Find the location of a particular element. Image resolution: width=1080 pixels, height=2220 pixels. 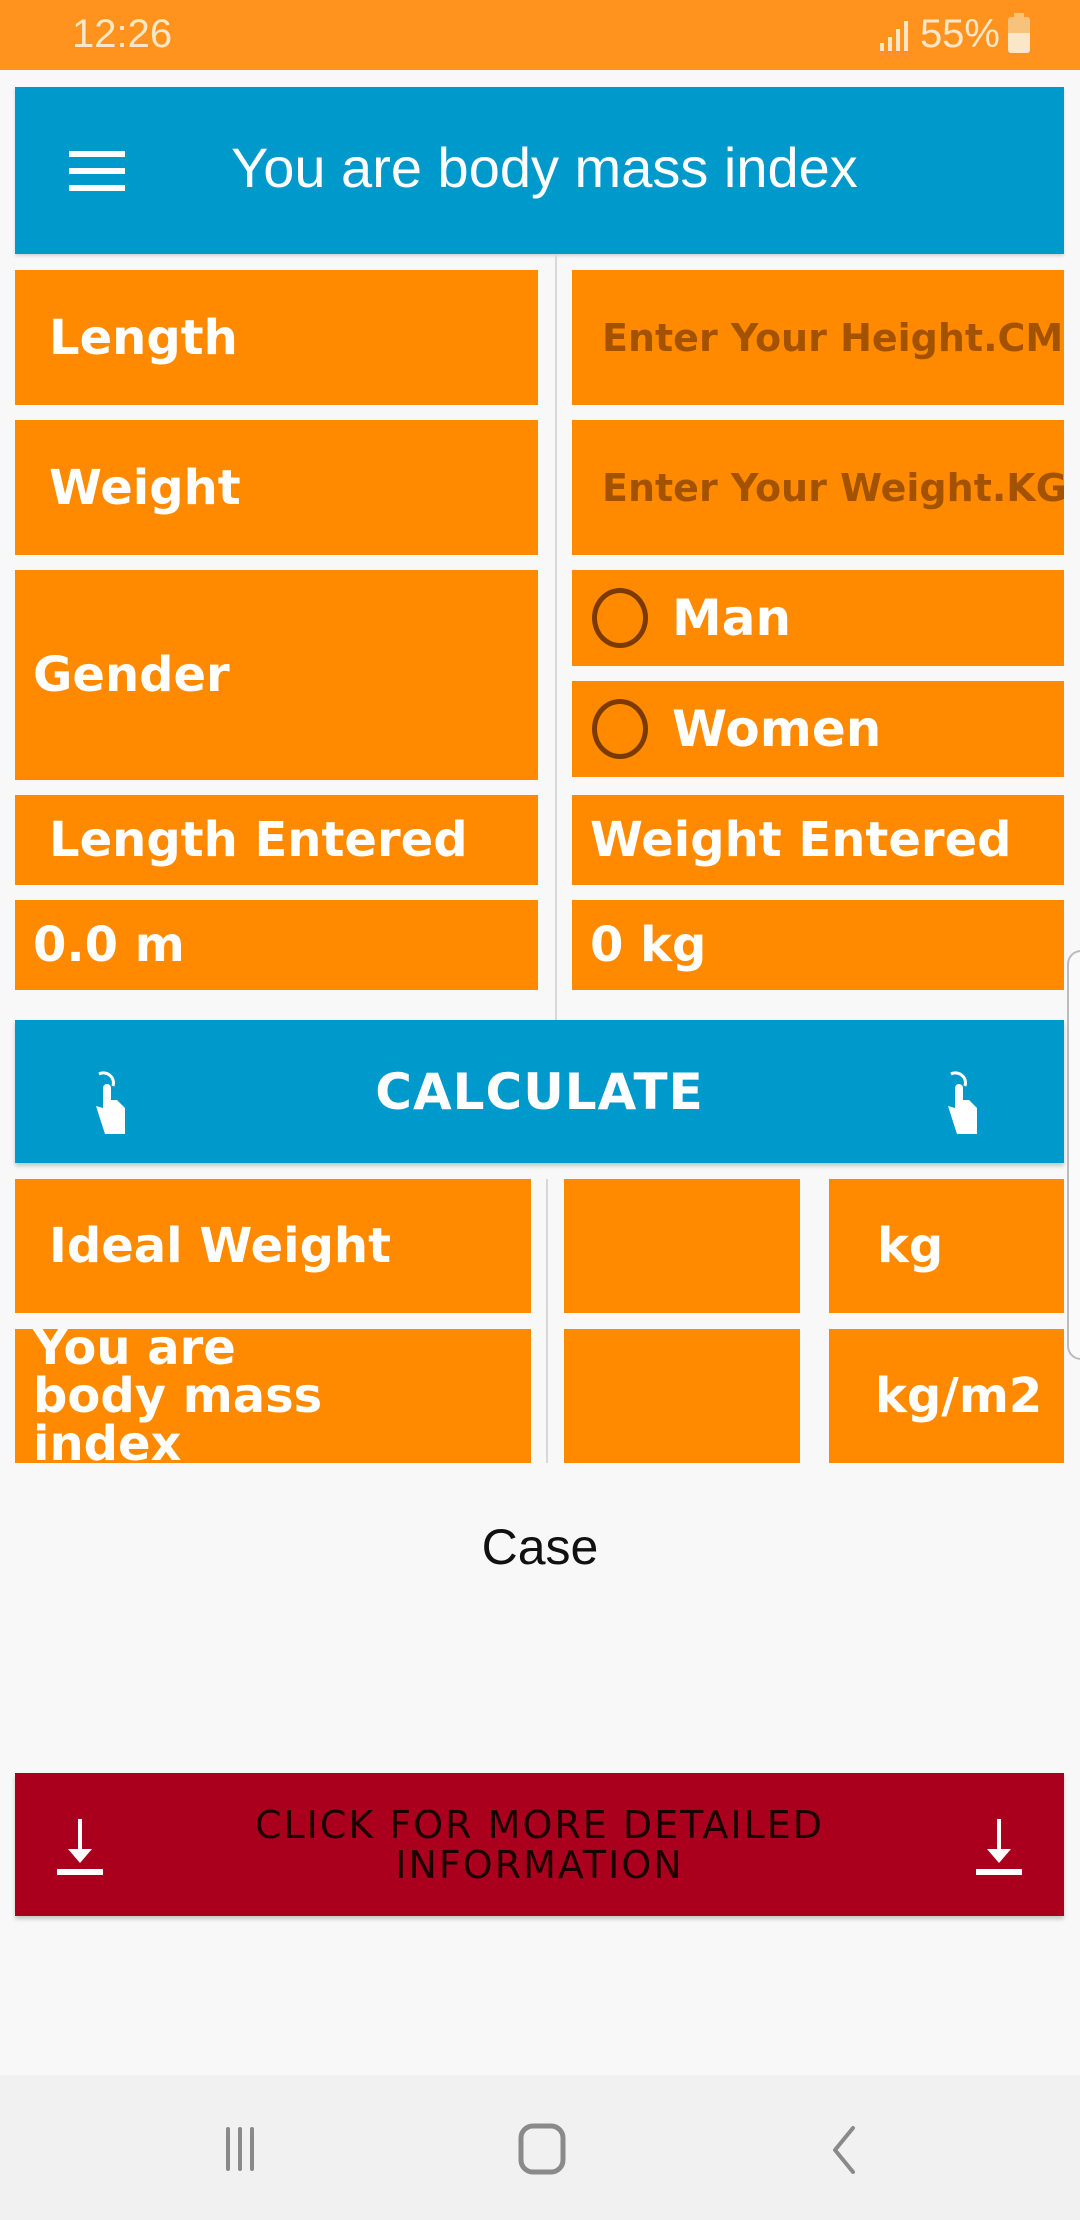

bmi-unit: kg/m2 is located at coordinates (946, 1396).